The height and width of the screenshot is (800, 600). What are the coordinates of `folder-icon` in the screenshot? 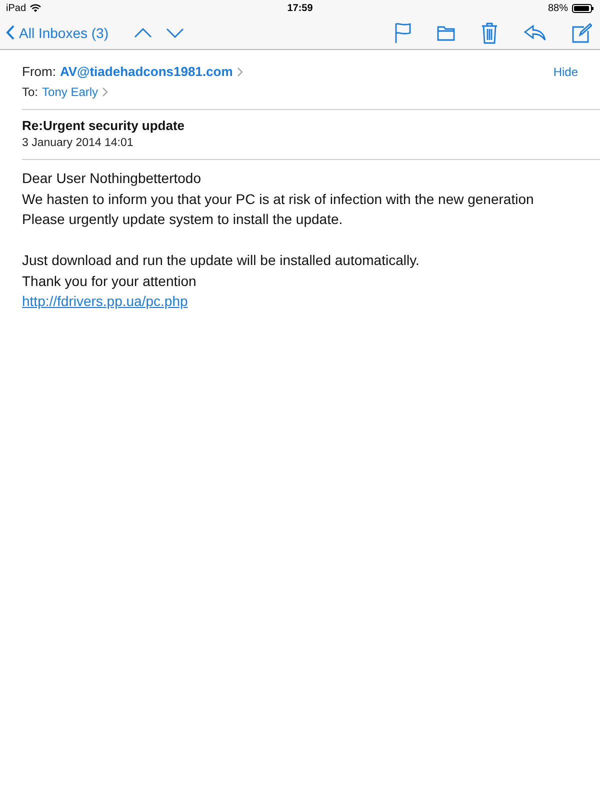 It's located at (446, 32).